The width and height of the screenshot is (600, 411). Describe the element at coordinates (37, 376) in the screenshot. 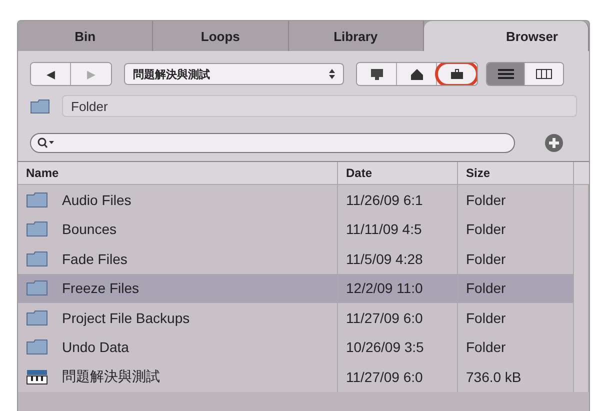

I see `keyboard-icon` at that location.